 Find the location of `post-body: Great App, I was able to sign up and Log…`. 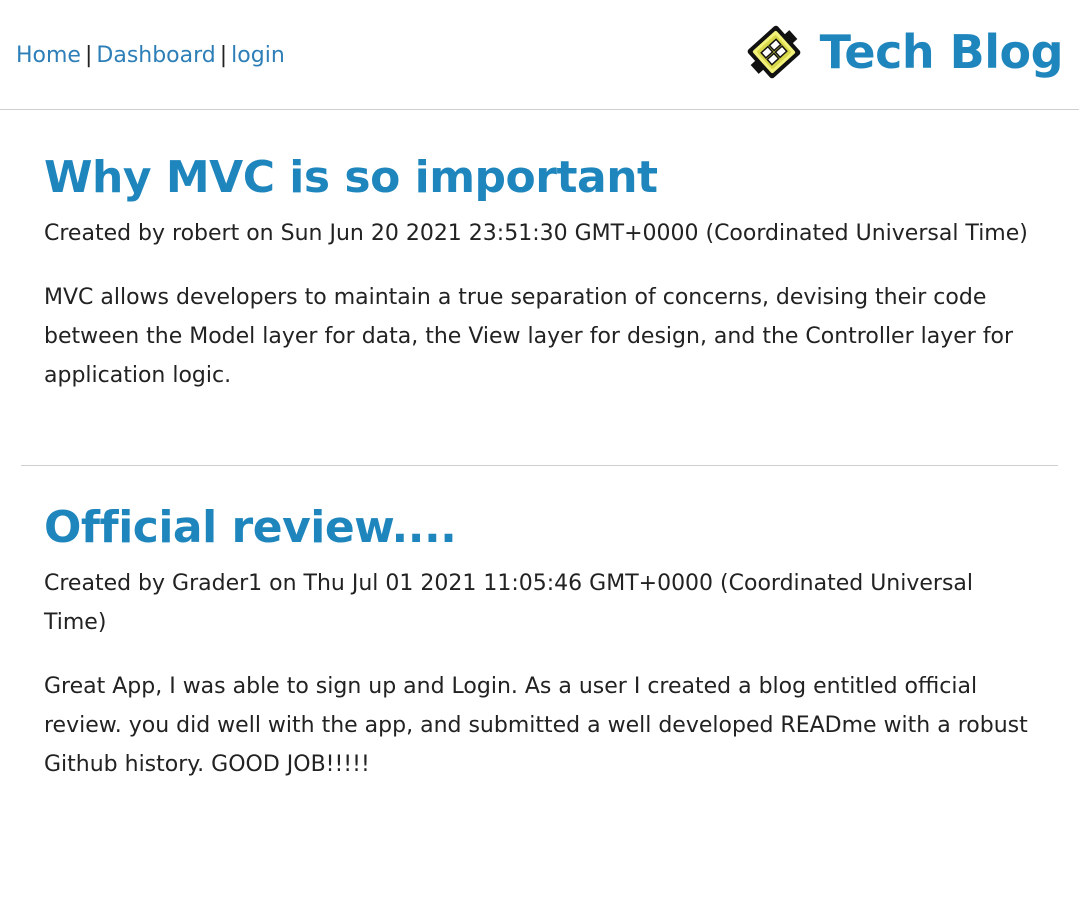

post-body: Great App, I was able to sign up and Log… is located at coordinates (536, 725).